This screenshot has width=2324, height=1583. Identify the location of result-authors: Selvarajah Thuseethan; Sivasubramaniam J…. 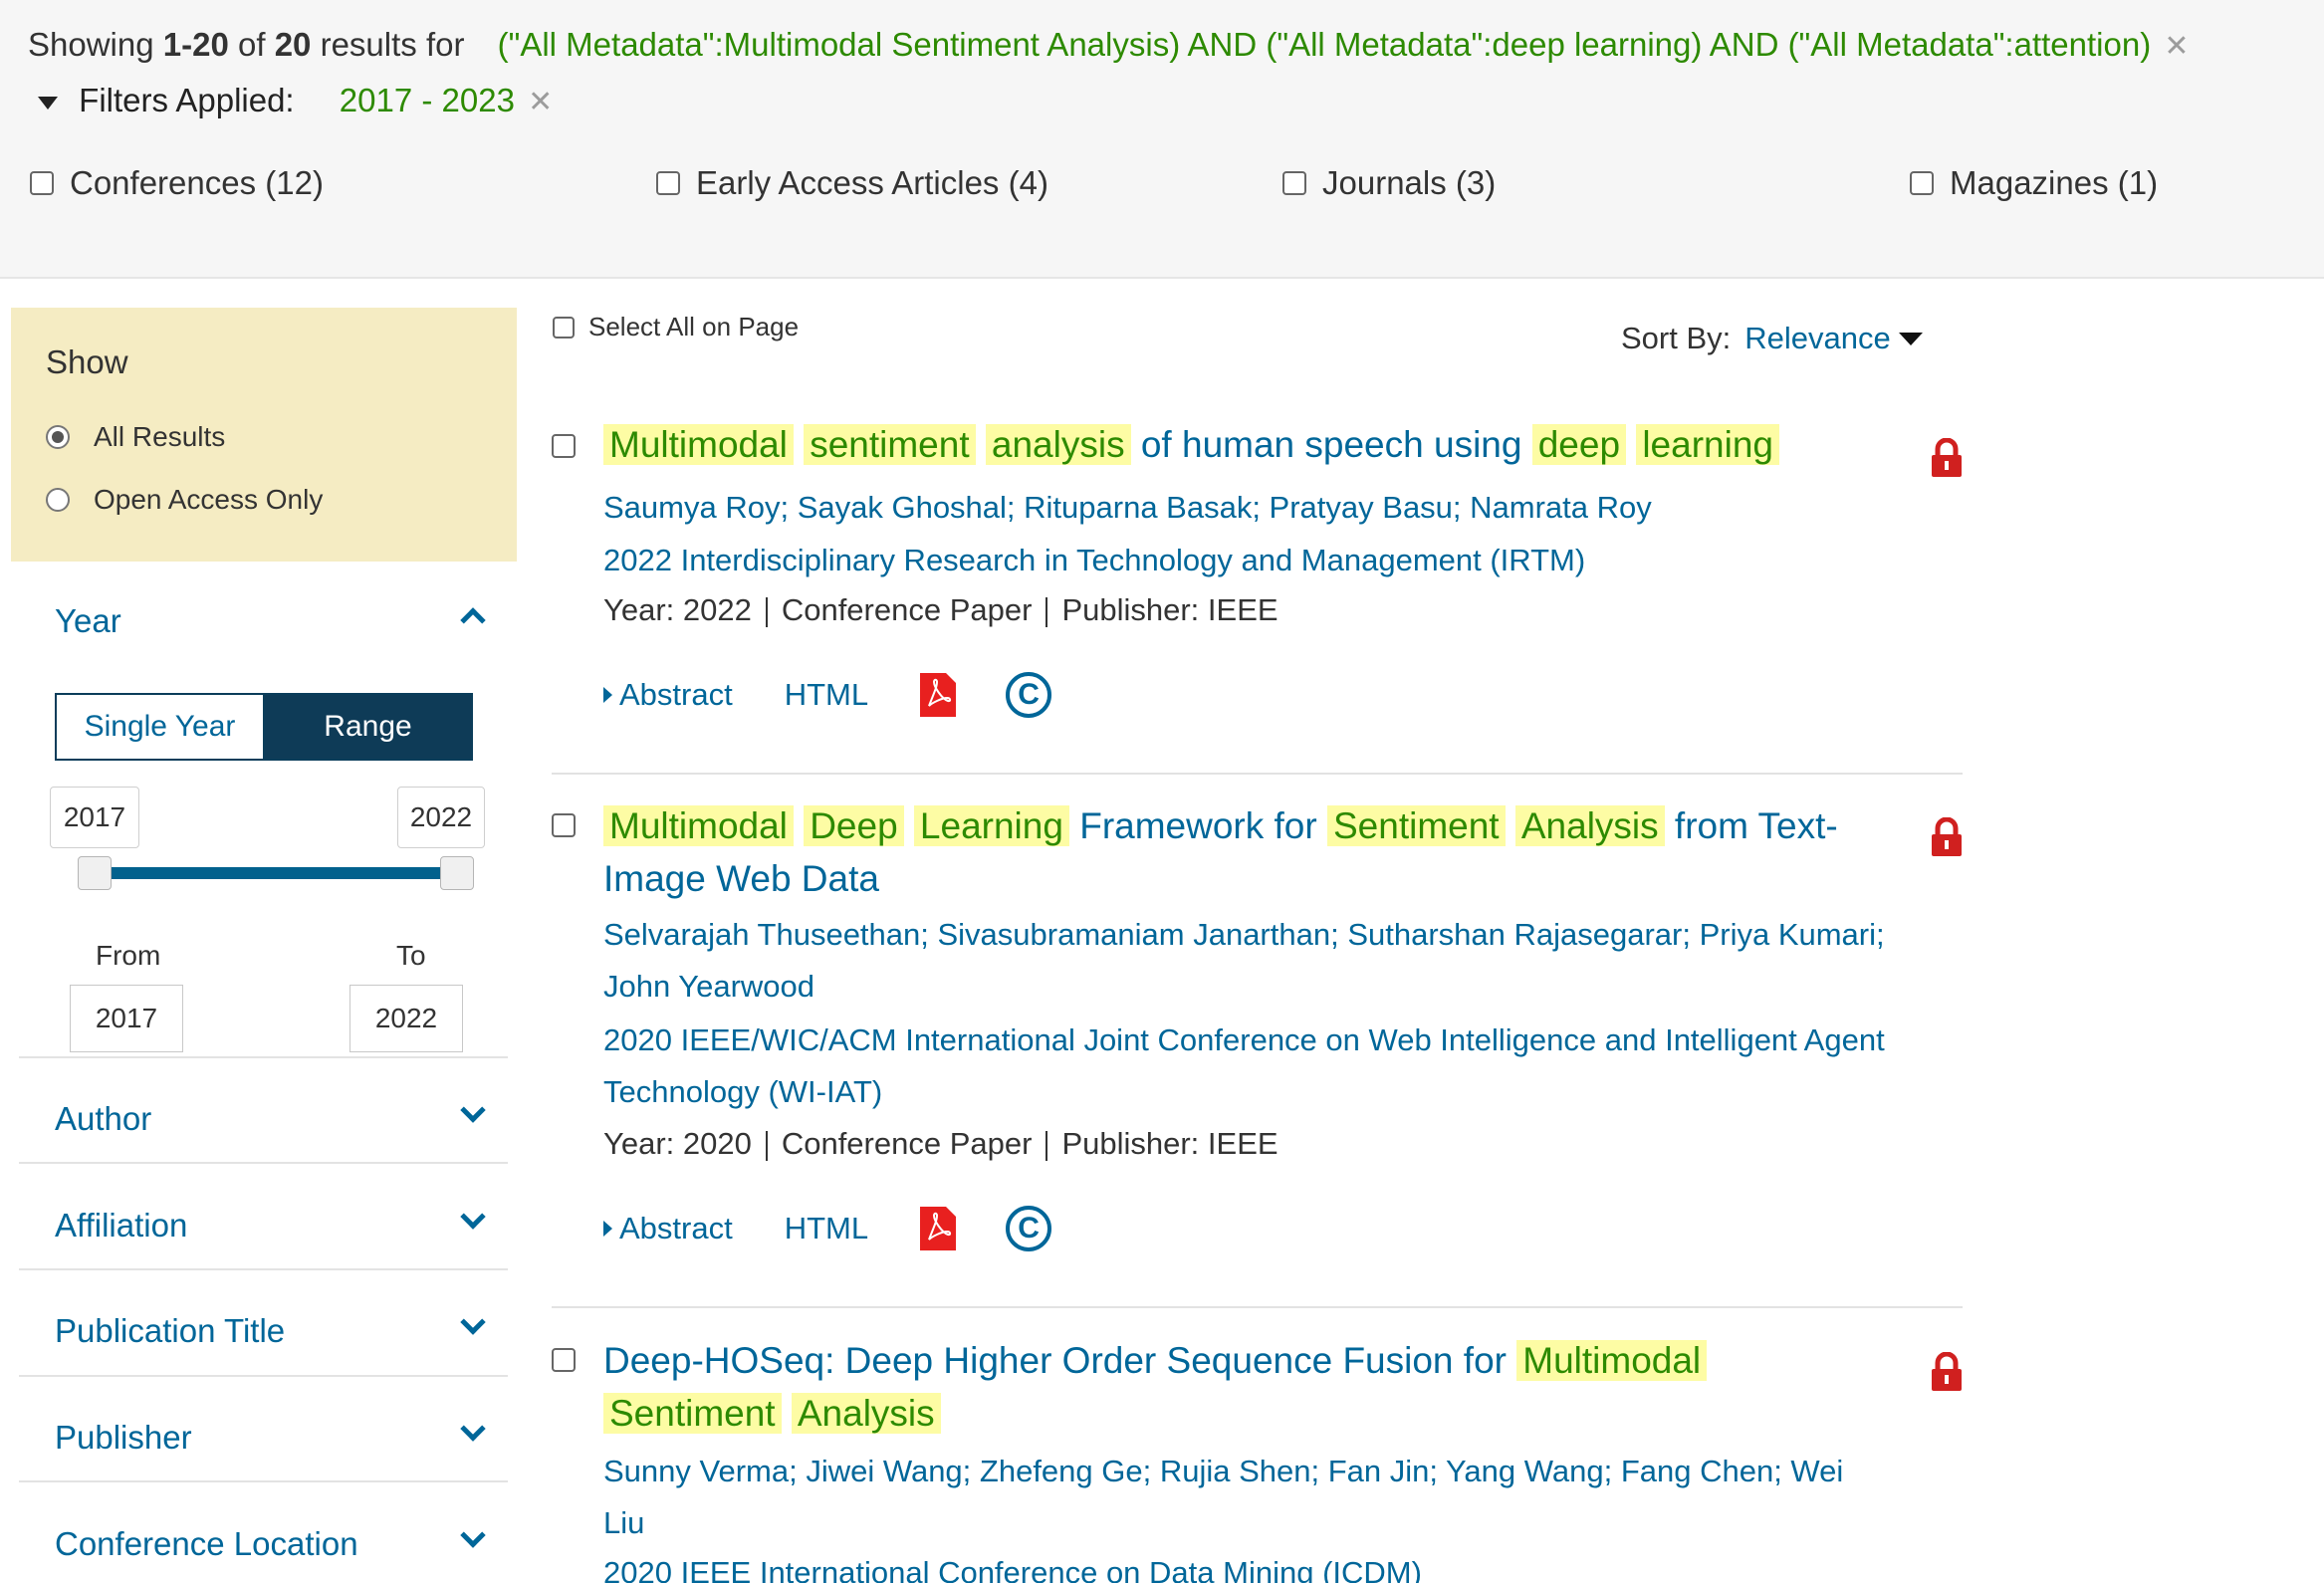
(1245, 961).